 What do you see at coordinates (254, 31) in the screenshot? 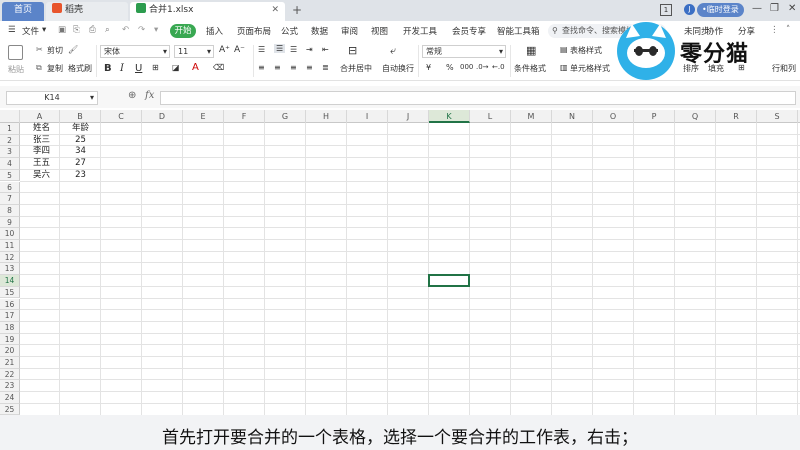
I see `menu-page-layout: 页面布局` at bounding box center [254, 31].